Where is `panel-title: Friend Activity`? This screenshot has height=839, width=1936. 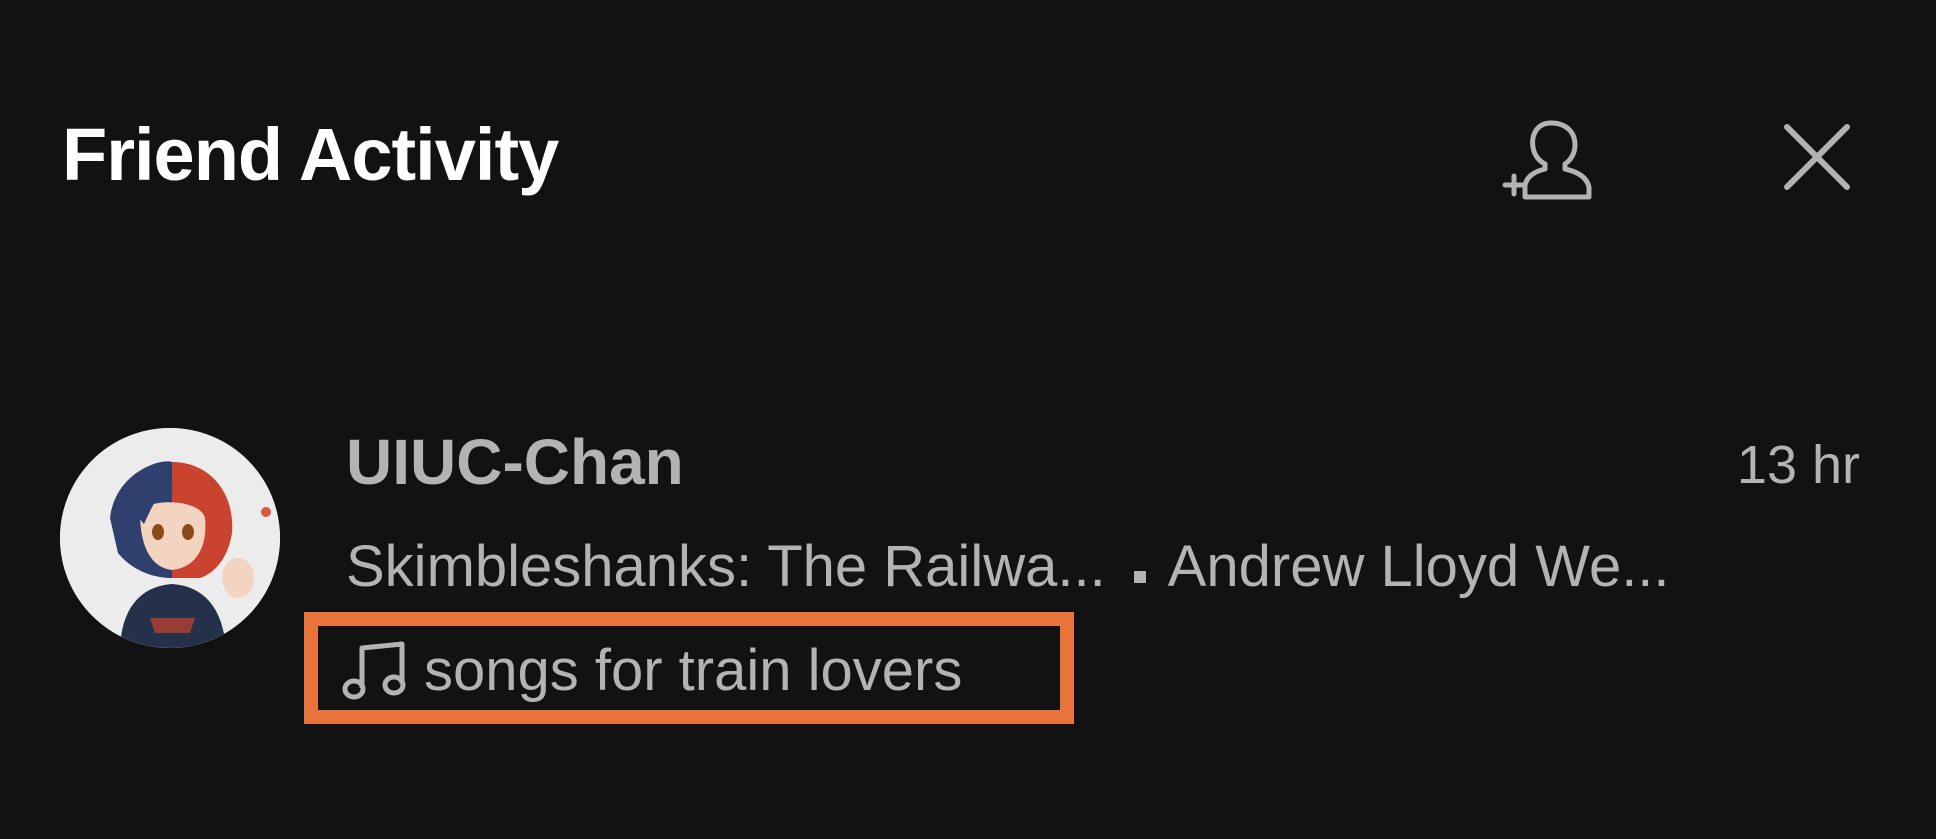 panel-title: Friend Activity is located at coordinates (310, 154).